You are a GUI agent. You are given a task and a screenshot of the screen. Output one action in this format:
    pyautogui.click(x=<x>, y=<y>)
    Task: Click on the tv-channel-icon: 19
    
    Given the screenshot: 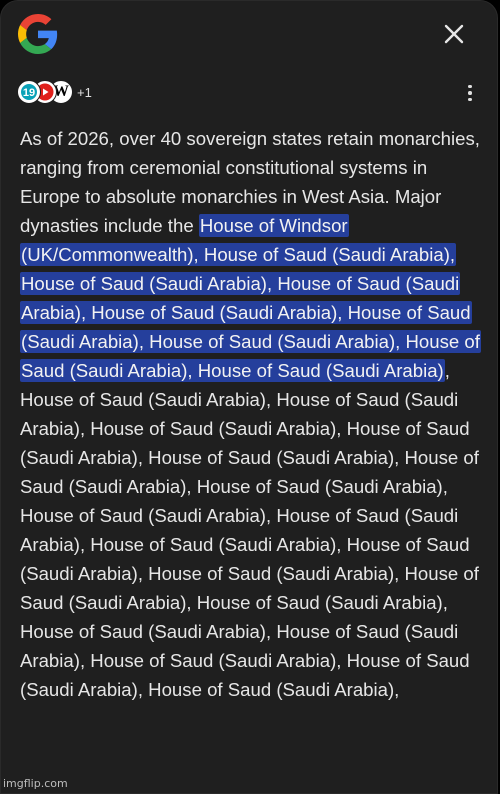 What is the action you would take?
    pyautogui.click(x=29, y=92)
    